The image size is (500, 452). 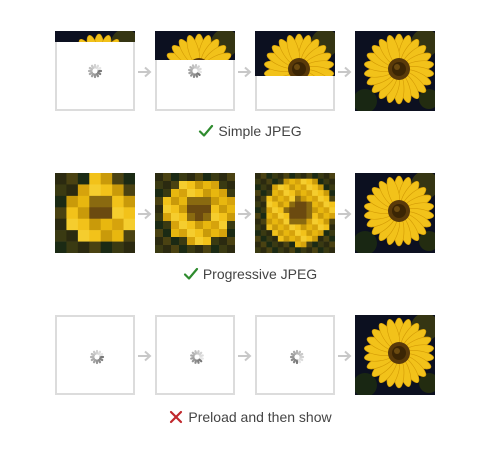 What do you see at coordinates (176, 418) in the screenshot?
I see `cross-icon` at bounding box center [176, 418].